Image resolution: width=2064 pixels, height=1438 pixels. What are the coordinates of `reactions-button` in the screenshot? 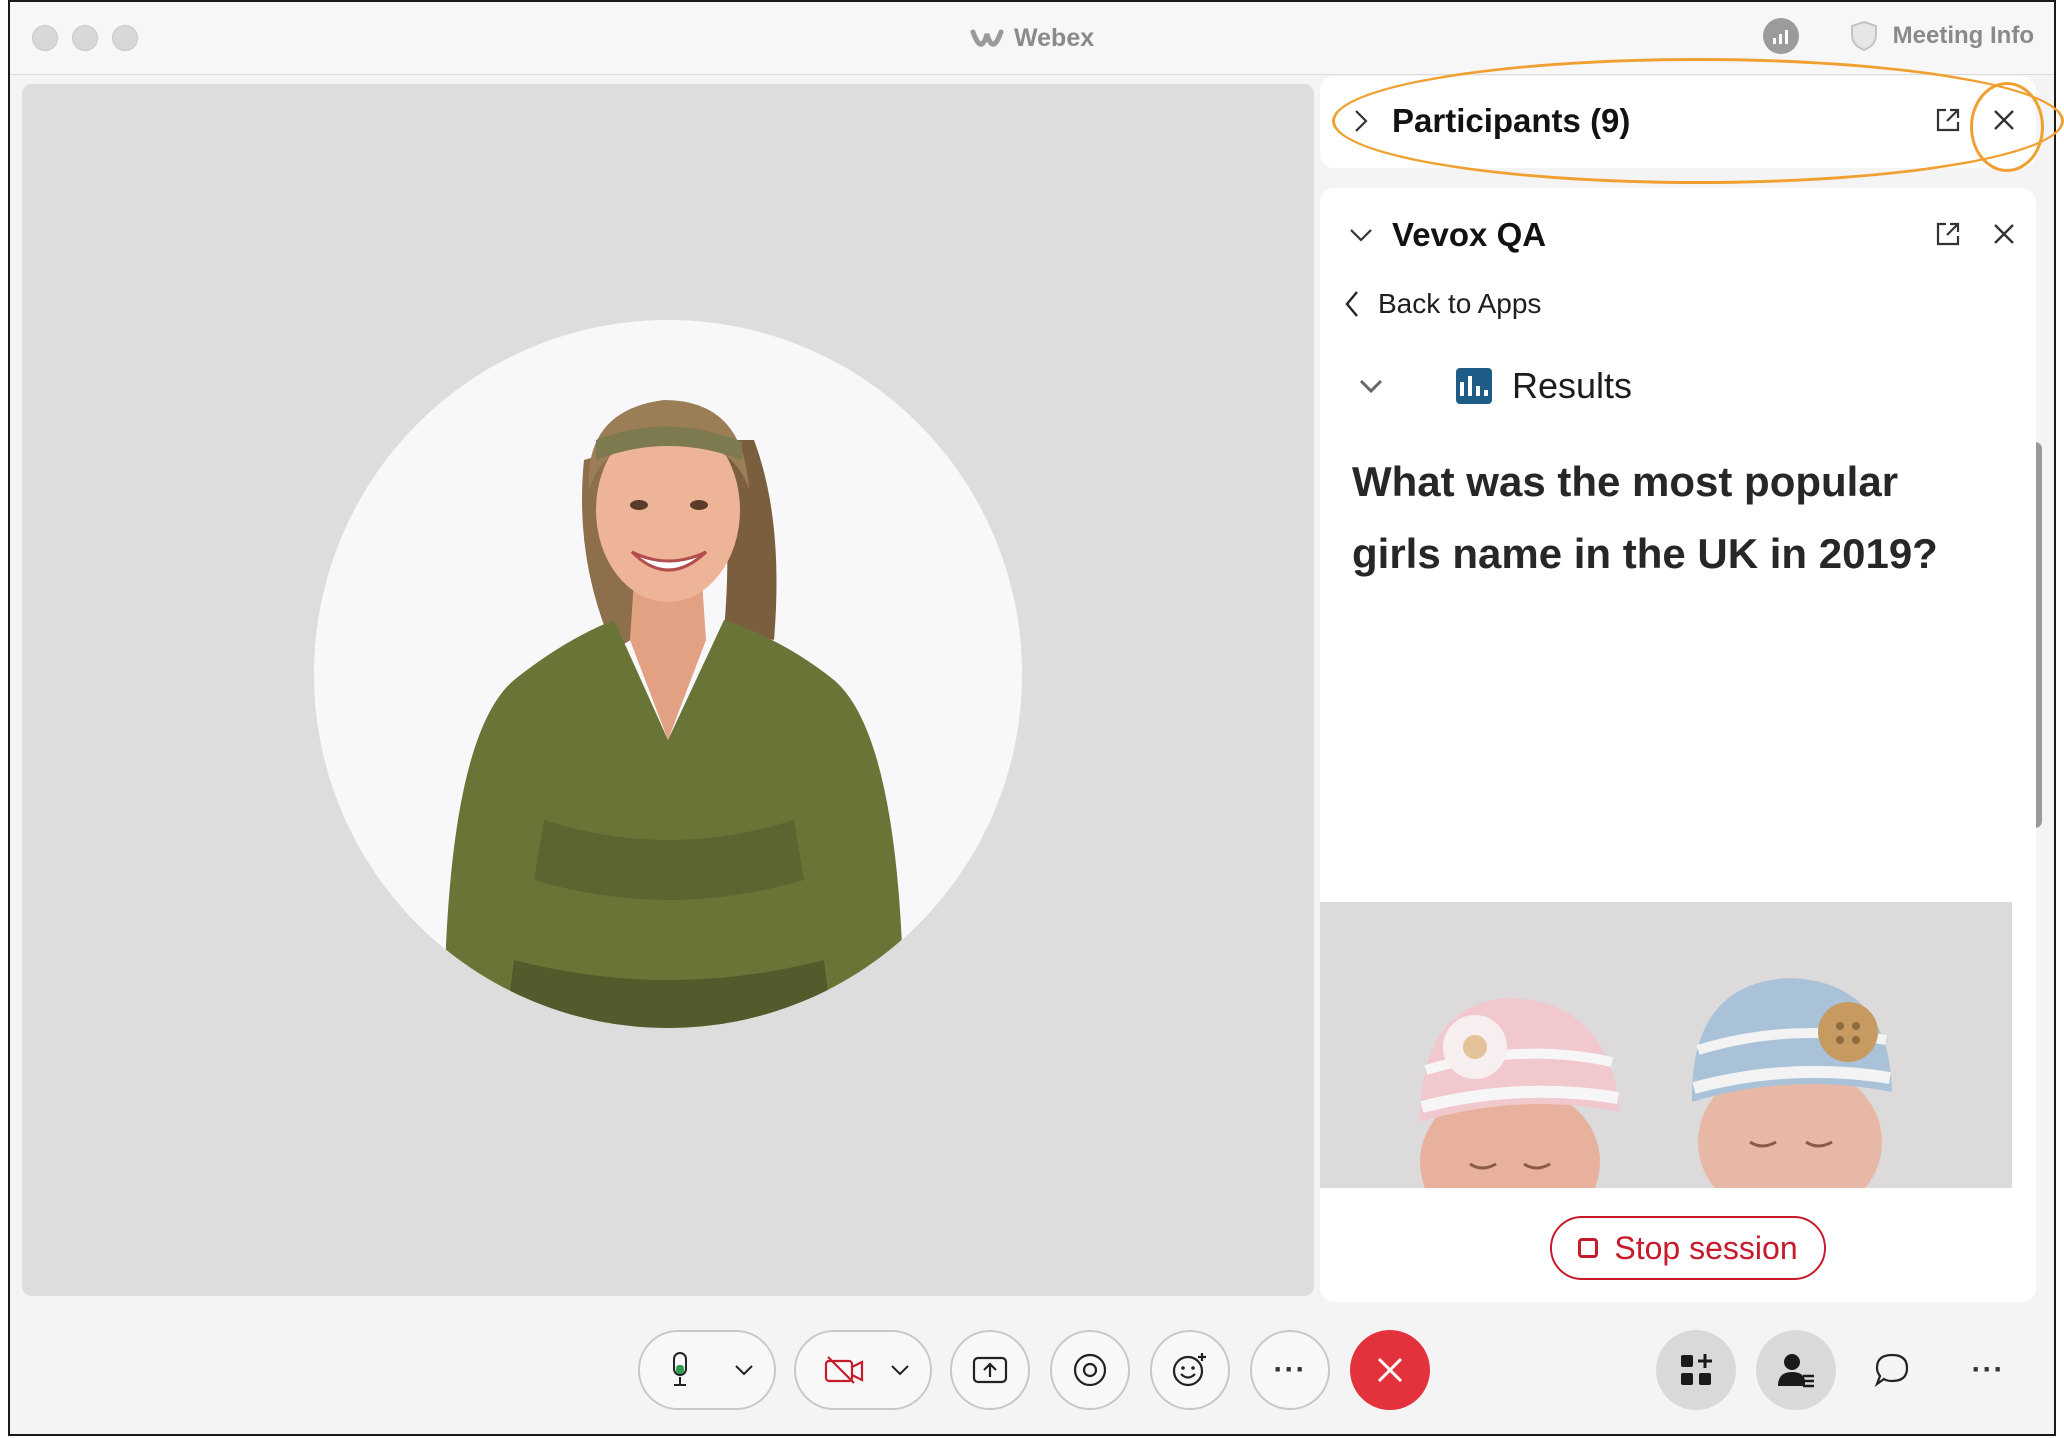 It's located at (1190, 1370).